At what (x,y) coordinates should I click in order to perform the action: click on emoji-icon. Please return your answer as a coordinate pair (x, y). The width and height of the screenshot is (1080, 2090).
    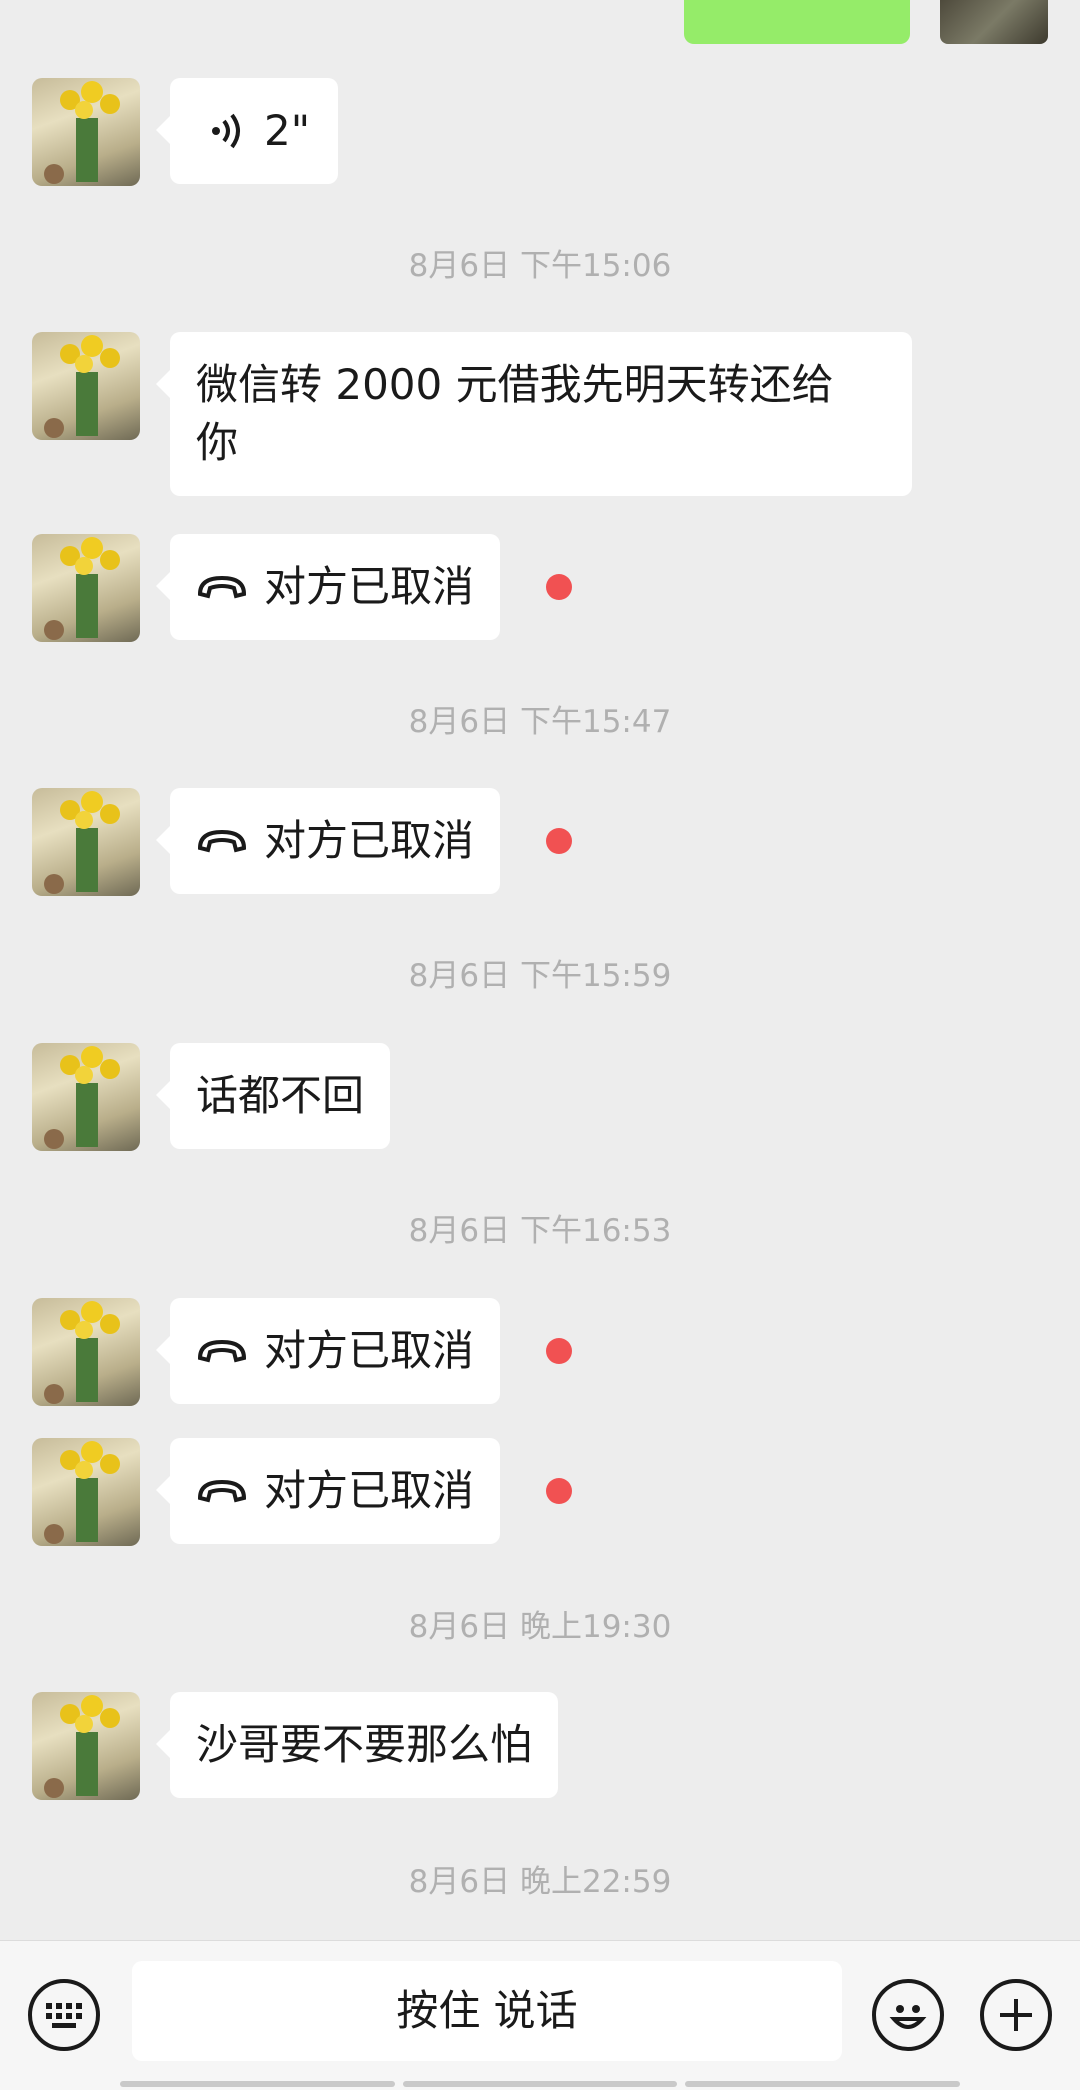
    Looking at the image, I should click on (908, 2017).